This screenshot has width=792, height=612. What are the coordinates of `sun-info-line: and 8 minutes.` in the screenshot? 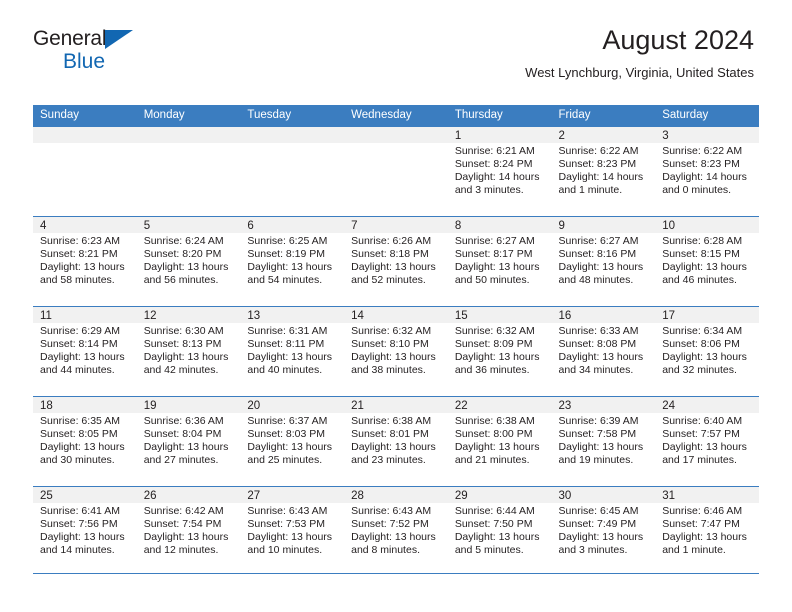 It's located at (385, 550).